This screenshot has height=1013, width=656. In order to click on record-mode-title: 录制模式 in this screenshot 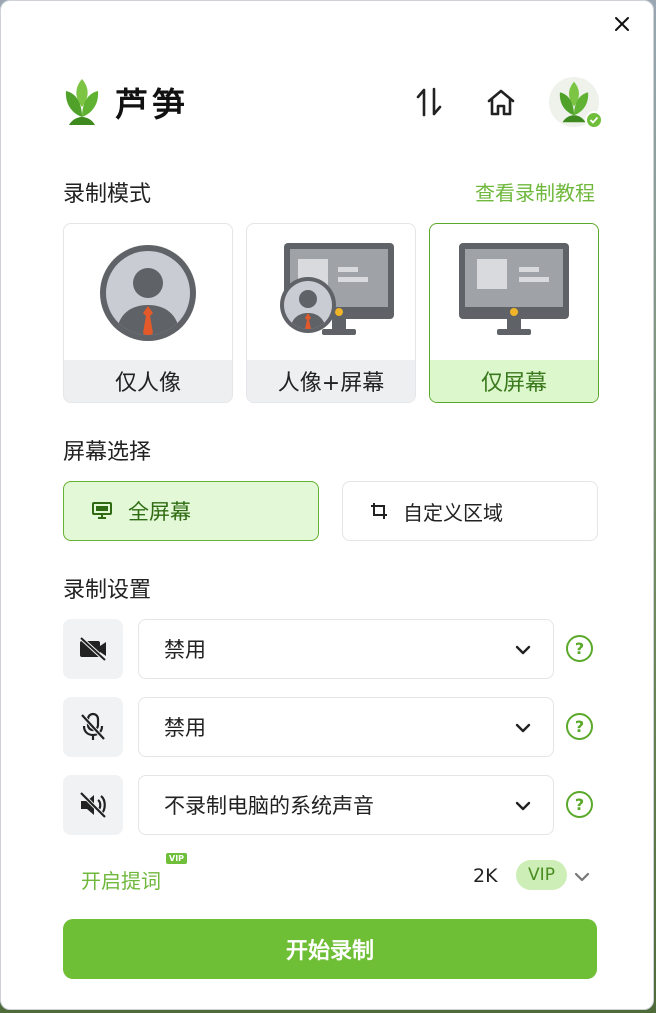, I will do `click(107, 194)`.